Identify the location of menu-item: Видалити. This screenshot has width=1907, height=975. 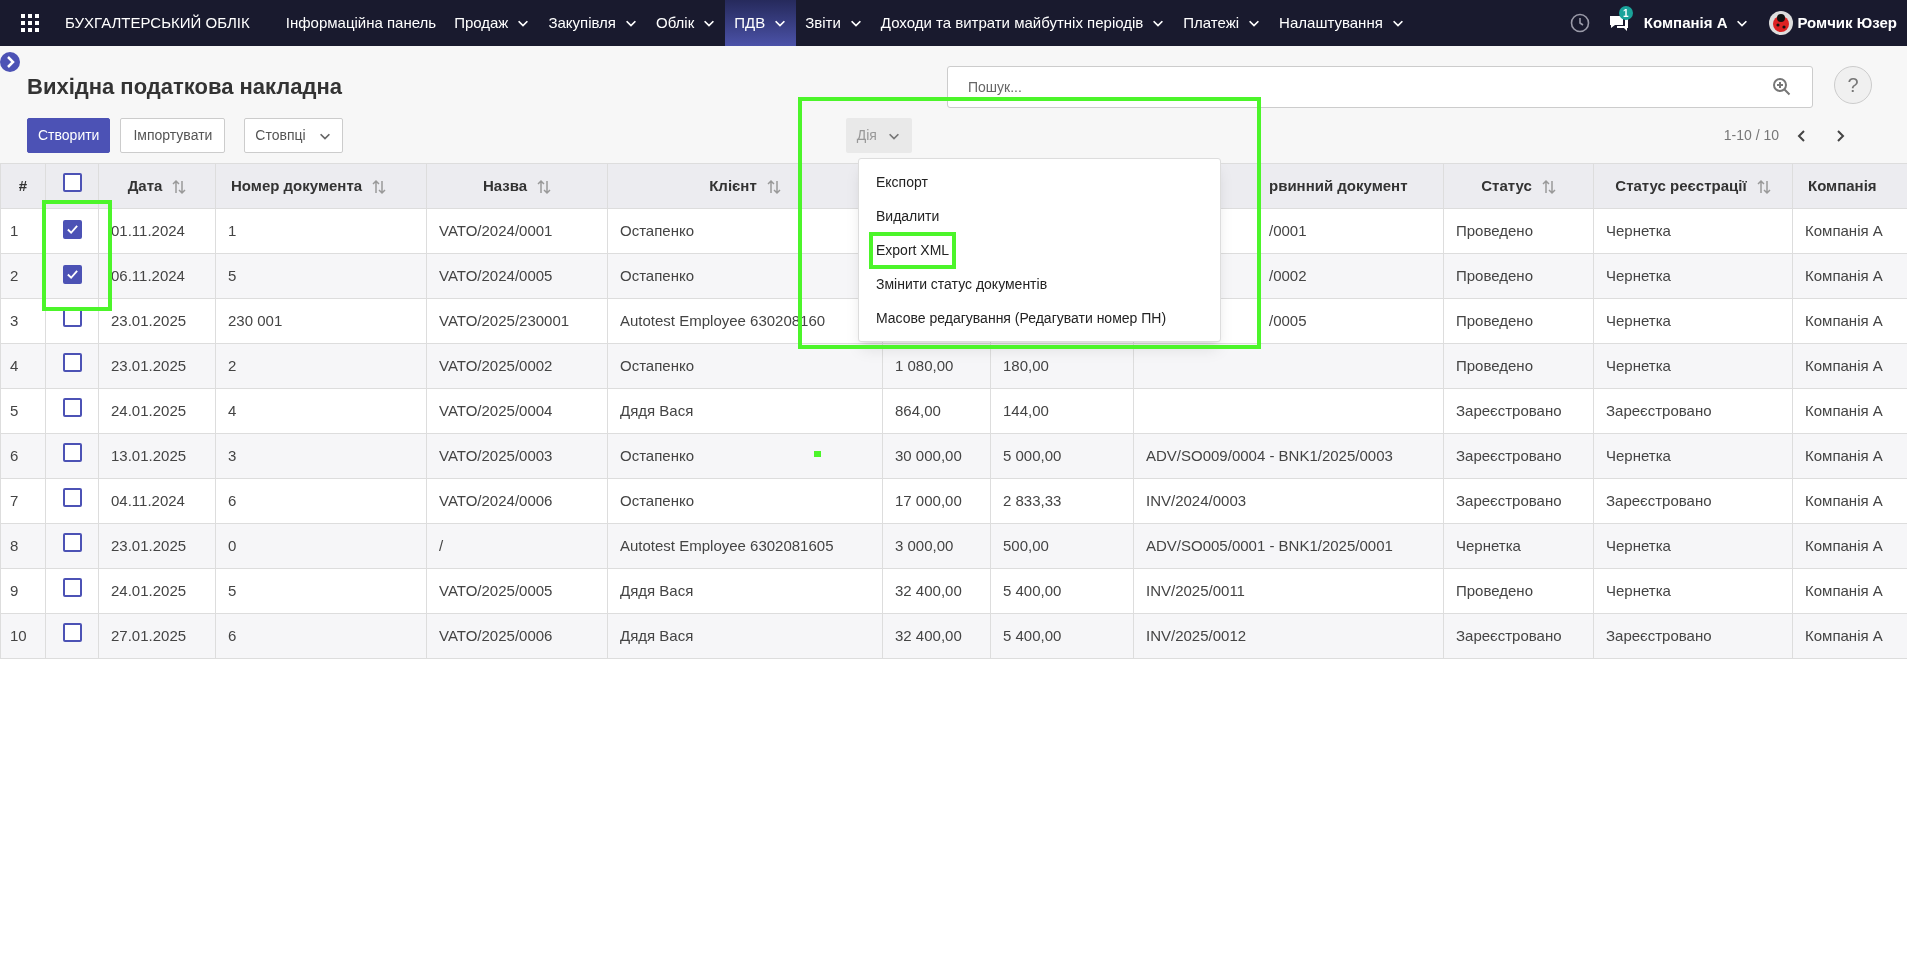
(908, 216).